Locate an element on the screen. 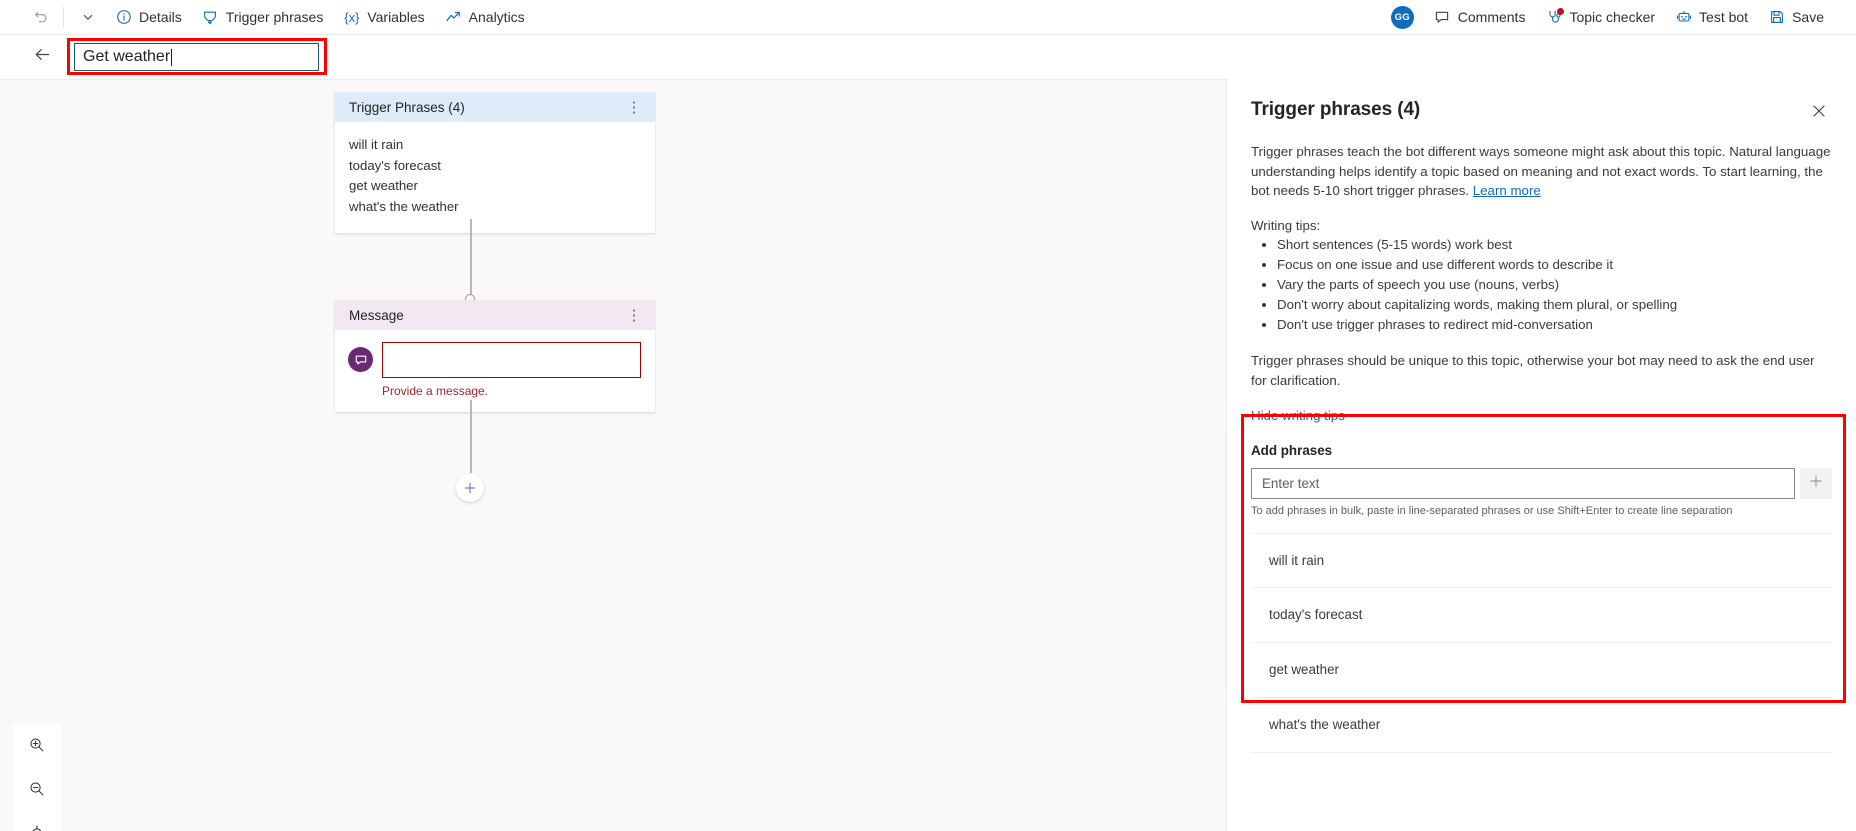 This screenshot has height=831, width=1856. list-item: get weather is located at coordinates (1541, 670).